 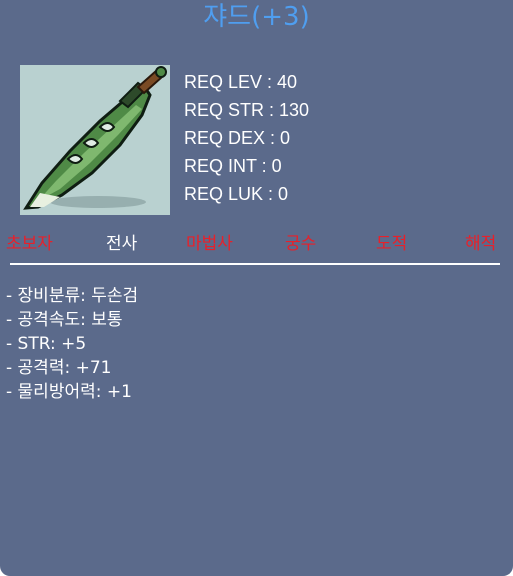 I want to click on item-icon-frame, so click(x=95, y=140).